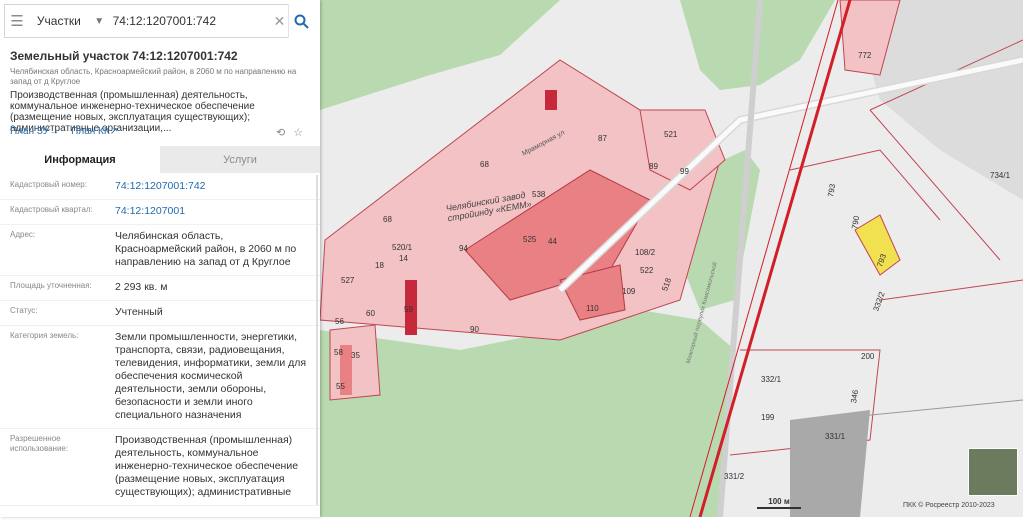 This screenshot has height=522, width=1023. I want to click on plan-zu-link: План ЗУ→, so click(34, 131).